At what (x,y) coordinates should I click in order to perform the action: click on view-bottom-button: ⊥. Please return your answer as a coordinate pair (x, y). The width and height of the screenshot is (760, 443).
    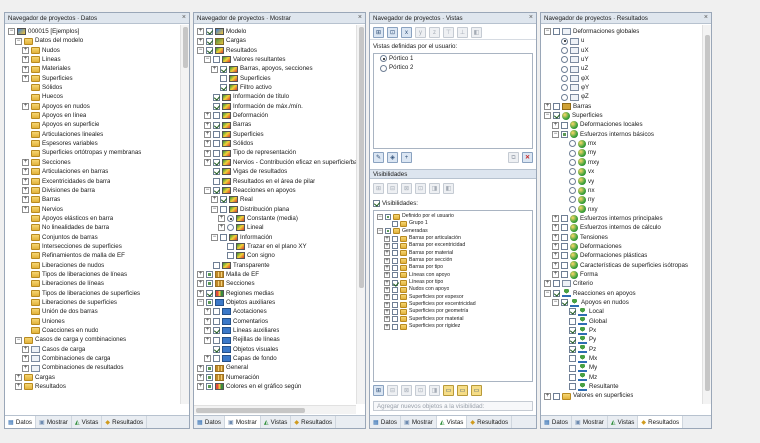
    Looking at the image, I should click on (462, 32).